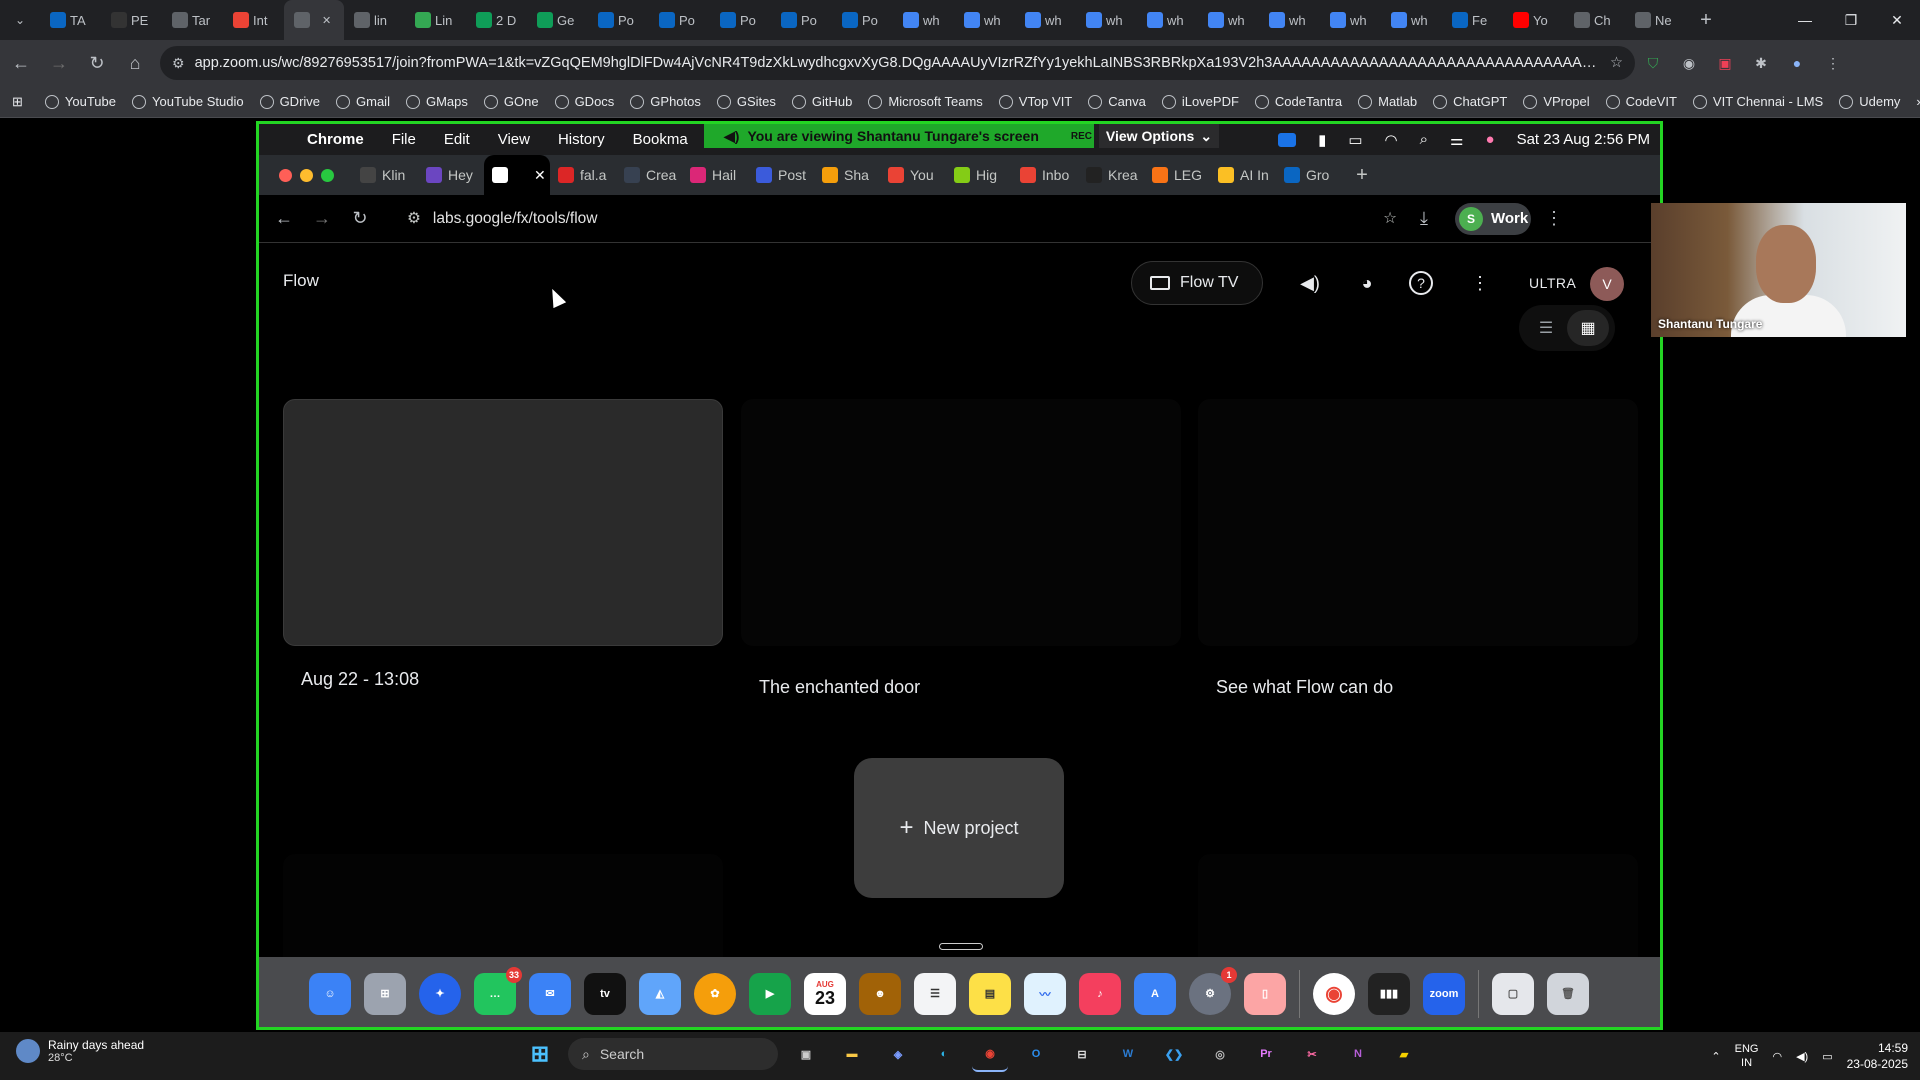 The image size is (1920, 1080). Describe the element at coordinates (649, 175) in the screenshot. I see `inner-tab: Crea` at that location.